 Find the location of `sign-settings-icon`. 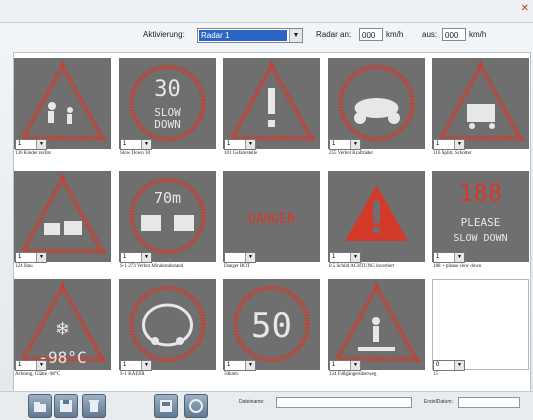

sign-settings-icon is located at coordinates (166, 406).